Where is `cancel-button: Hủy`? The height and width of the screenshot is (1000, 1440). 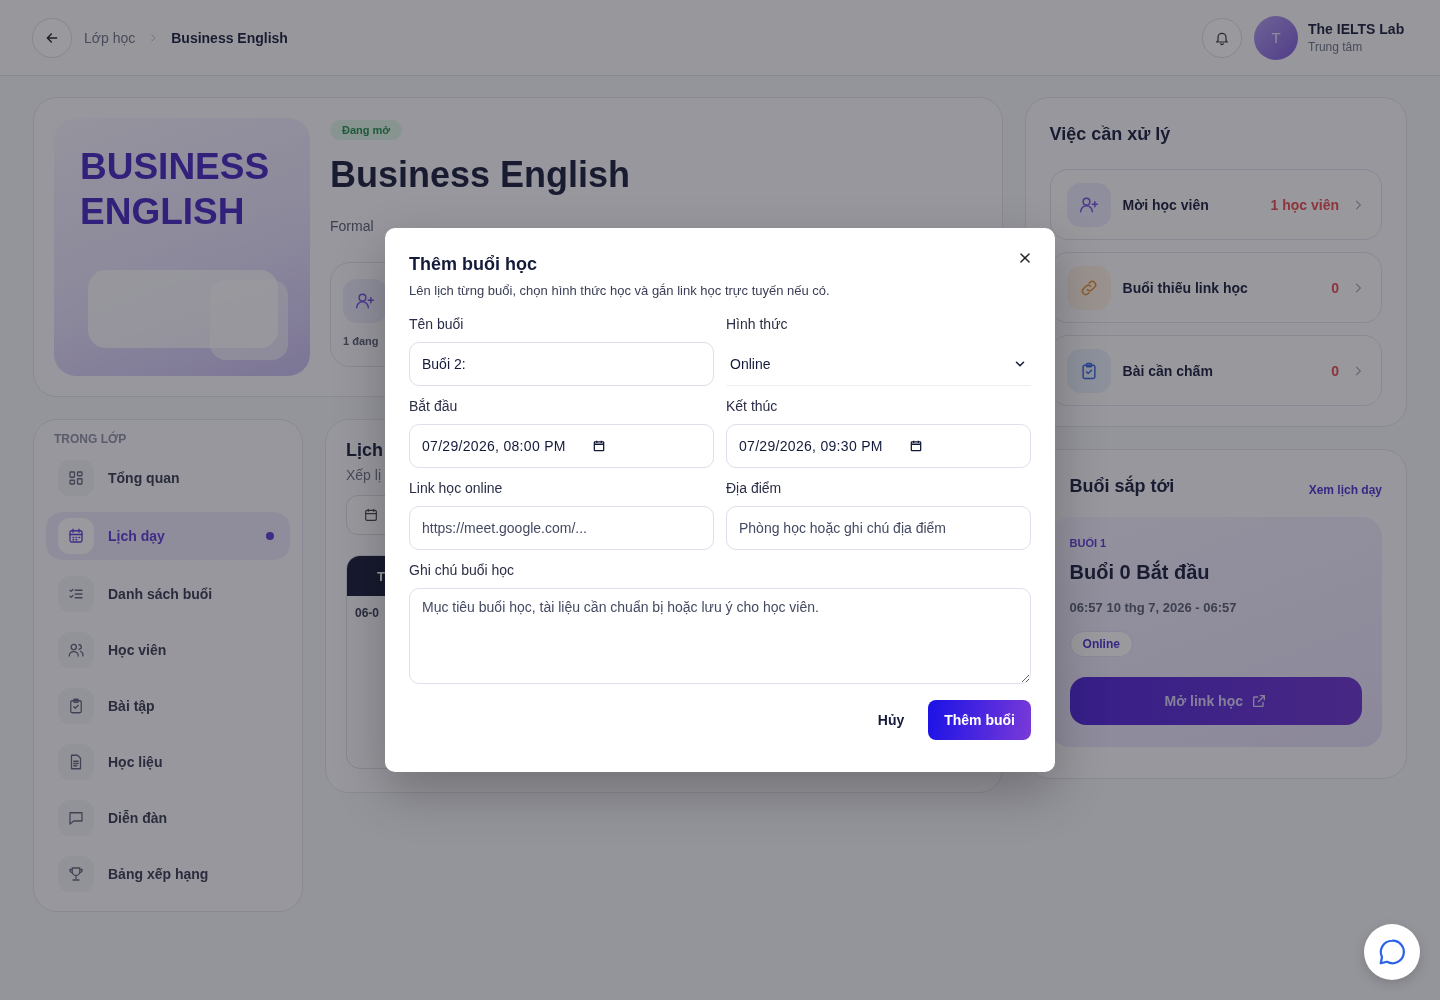
cancel-button: Hủy is located at coordinates (891, 720).